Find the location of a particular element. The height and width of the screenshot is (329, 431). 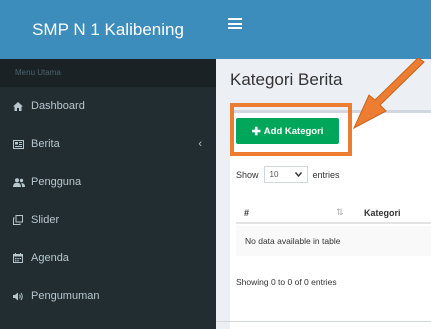

empty-table-message: No data available in table is located at coordinates (293, 241).